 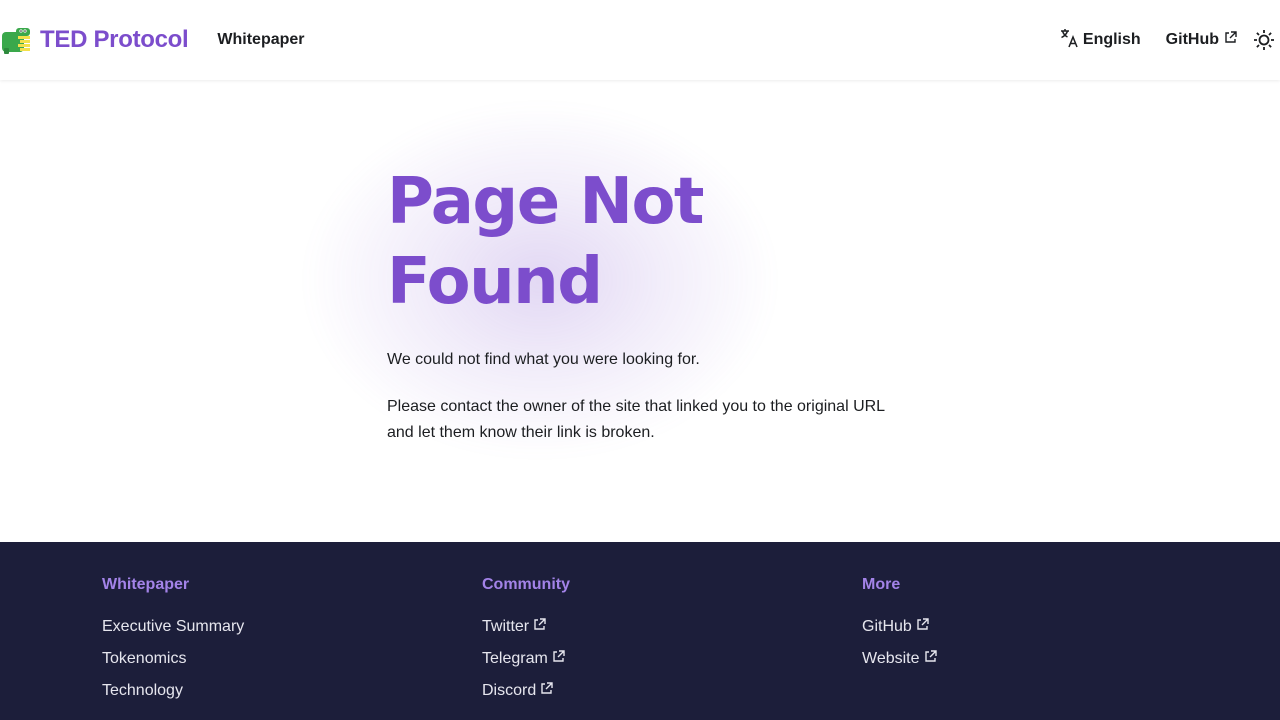 What do you see at coordinates (526, 627) in the screenshot?
I see `footer-link-twitter: Twitter` at bounding box center [526, 627].